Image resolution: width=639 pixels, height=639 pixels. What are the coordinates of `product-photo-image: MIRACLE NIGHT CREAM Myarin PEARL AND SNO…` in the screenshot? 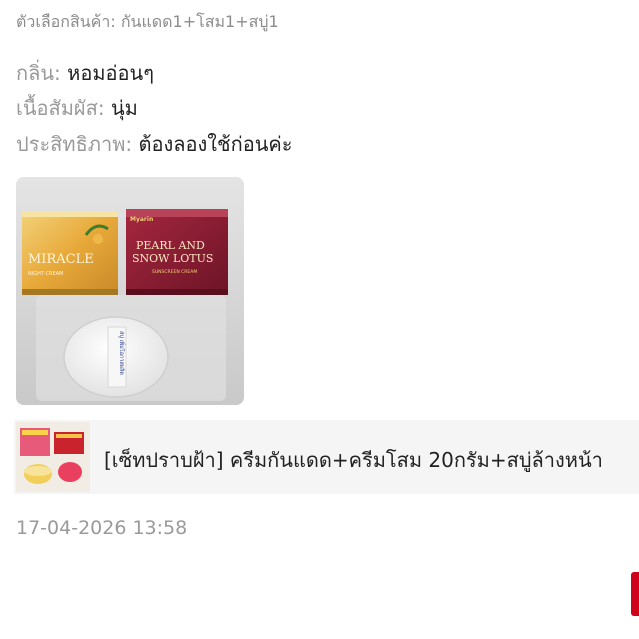 It's located at (130, 291).